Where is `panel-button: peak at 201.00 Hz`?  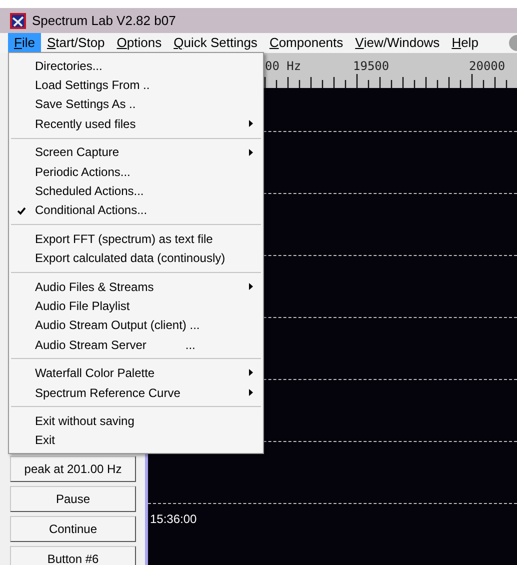 panel-button: peak at 201.00 Hz is located at coordinates (73, 469).